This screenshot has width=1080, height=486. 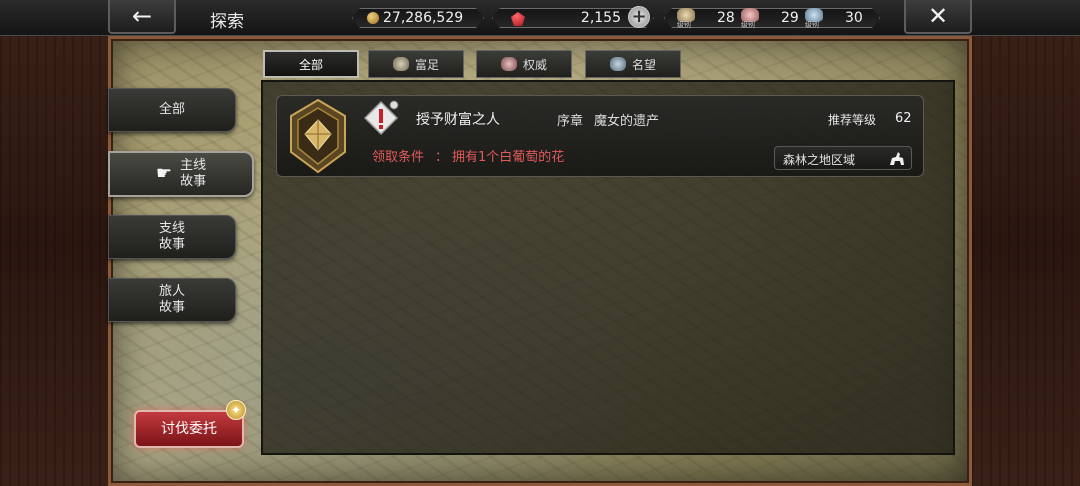 What do you see at coordinates (903, 118) in the screenshot?
I see `recommended-level-value: 62` at bounding box center [903, 118].